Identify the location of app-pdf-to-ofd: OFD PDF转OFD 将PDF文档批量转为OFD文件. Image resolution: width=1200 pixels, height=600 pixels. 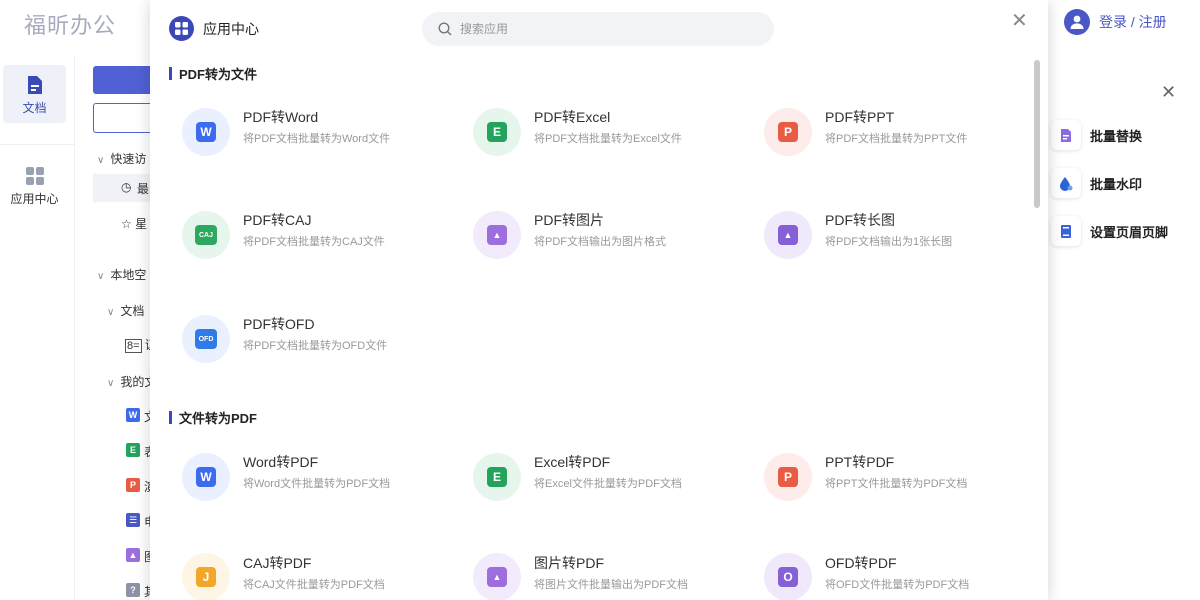
(322, 339).